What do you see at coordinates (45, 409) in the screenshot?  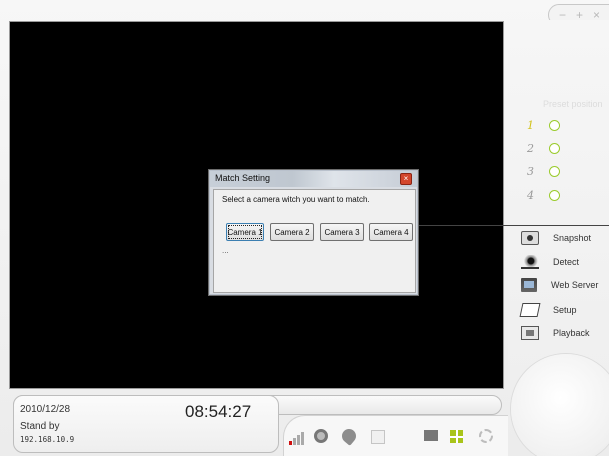 I see `status-date: 2010/12/28` at bounding box center [45, 409].